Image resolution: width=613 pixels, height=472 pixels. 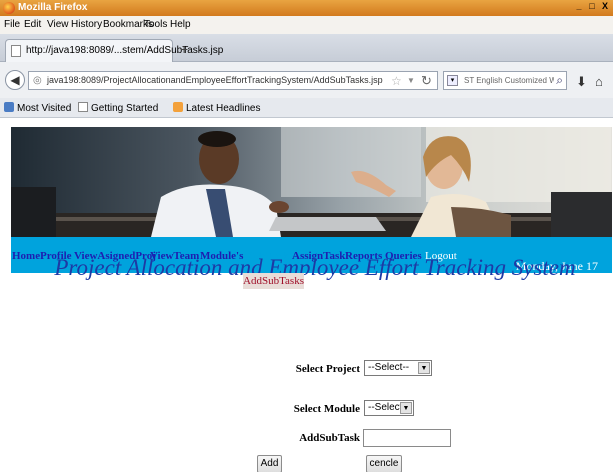 What do you see at coordinates (327, 369) in the screenshot?
I see `select-project-label: Select Project` at bounding box center [327, 369].